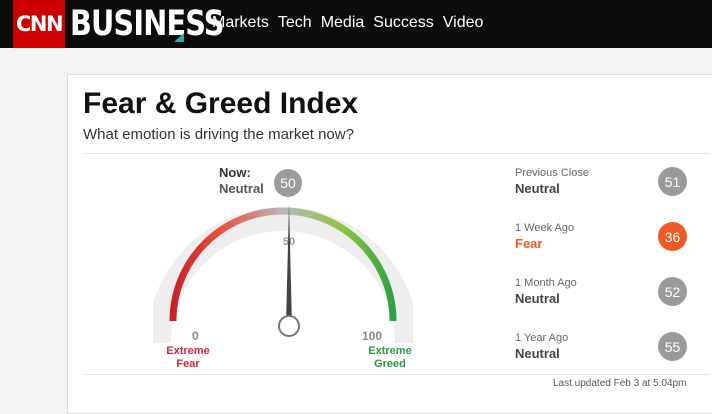  What do you see at coordinates (372, 336) in the screenshot?
I see `gauge-max-label: 100` at bounding box center [372, 336].